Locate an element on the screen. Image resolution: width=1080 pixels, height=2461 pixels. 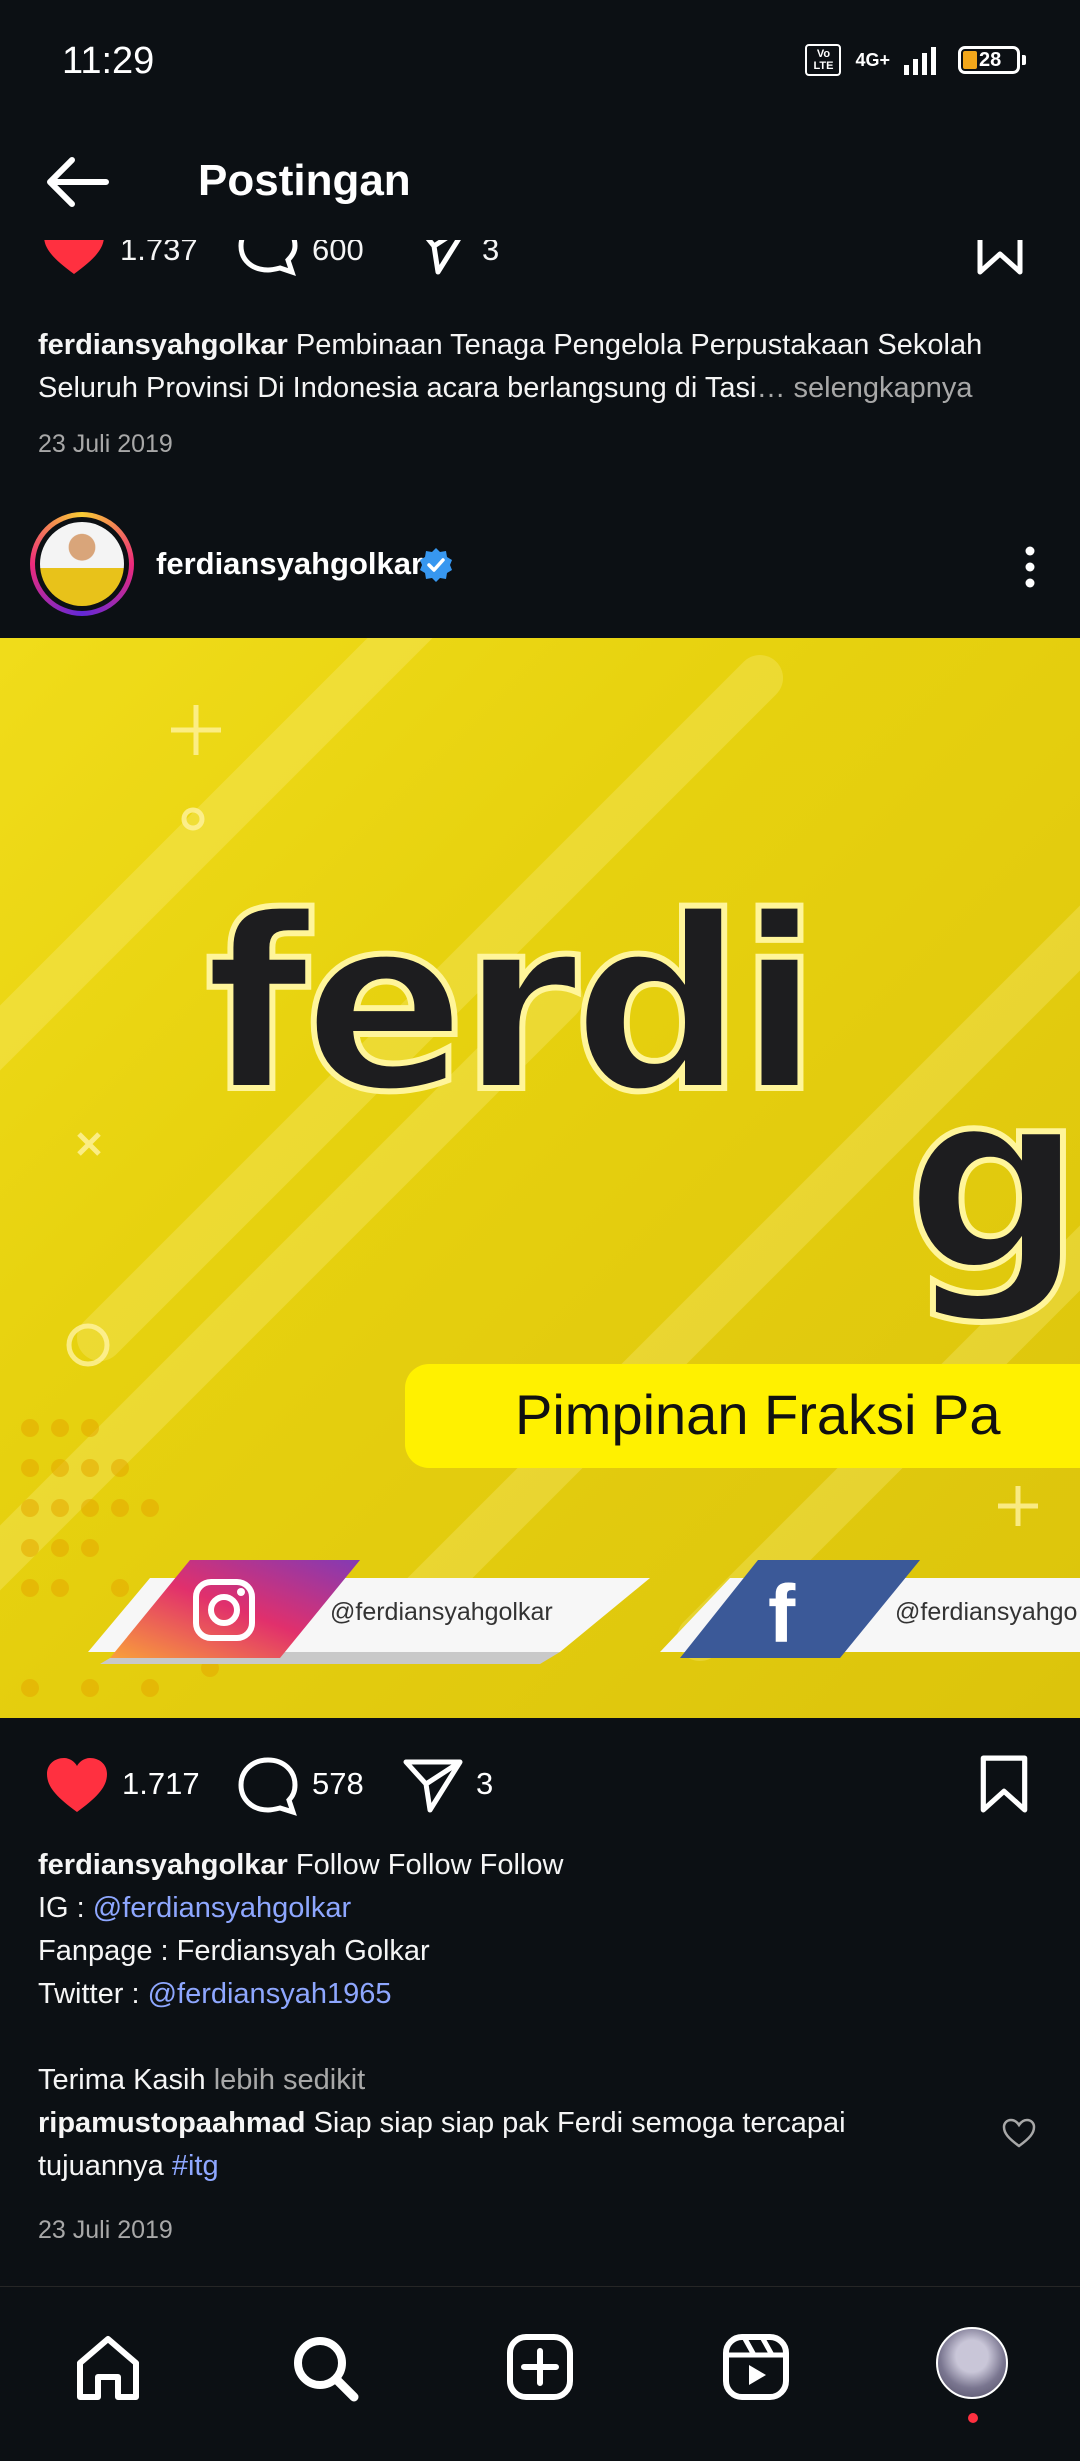
twitter-label: Twitter : is located at coordinates (93, 1994).